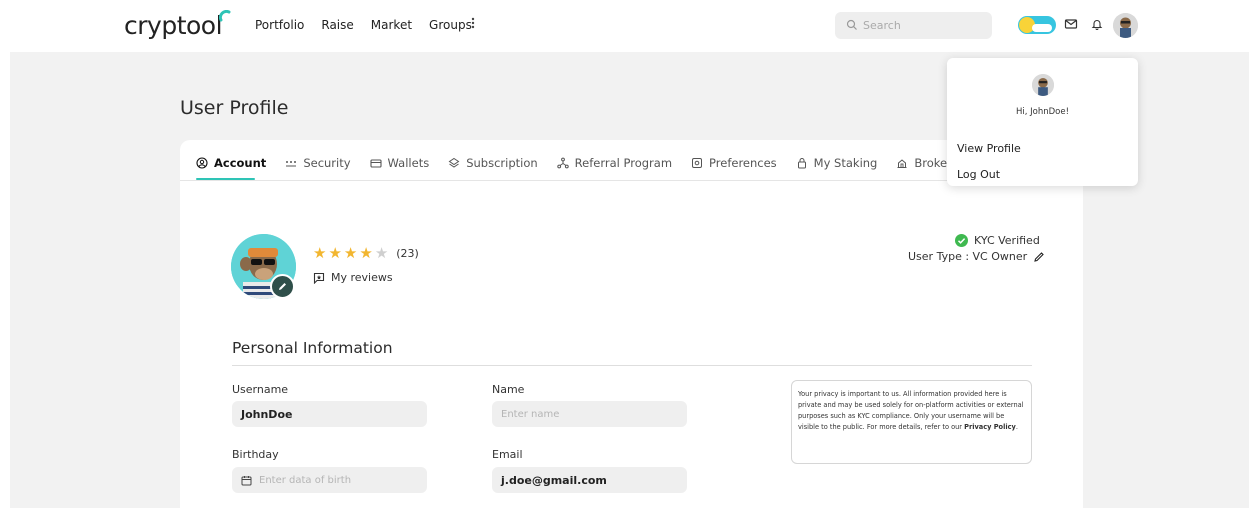  Describe the element at coordinates (845, 163) in the screenshot. I see `tab-label: My Staking` at that location.